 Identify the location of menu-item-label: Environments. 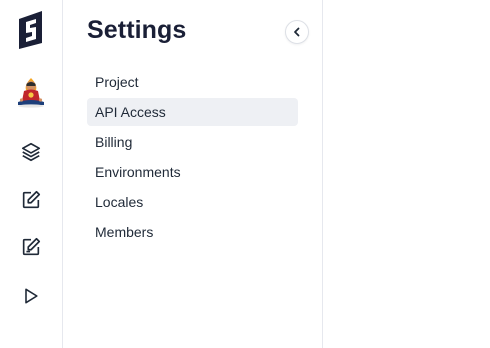
(138, 172).